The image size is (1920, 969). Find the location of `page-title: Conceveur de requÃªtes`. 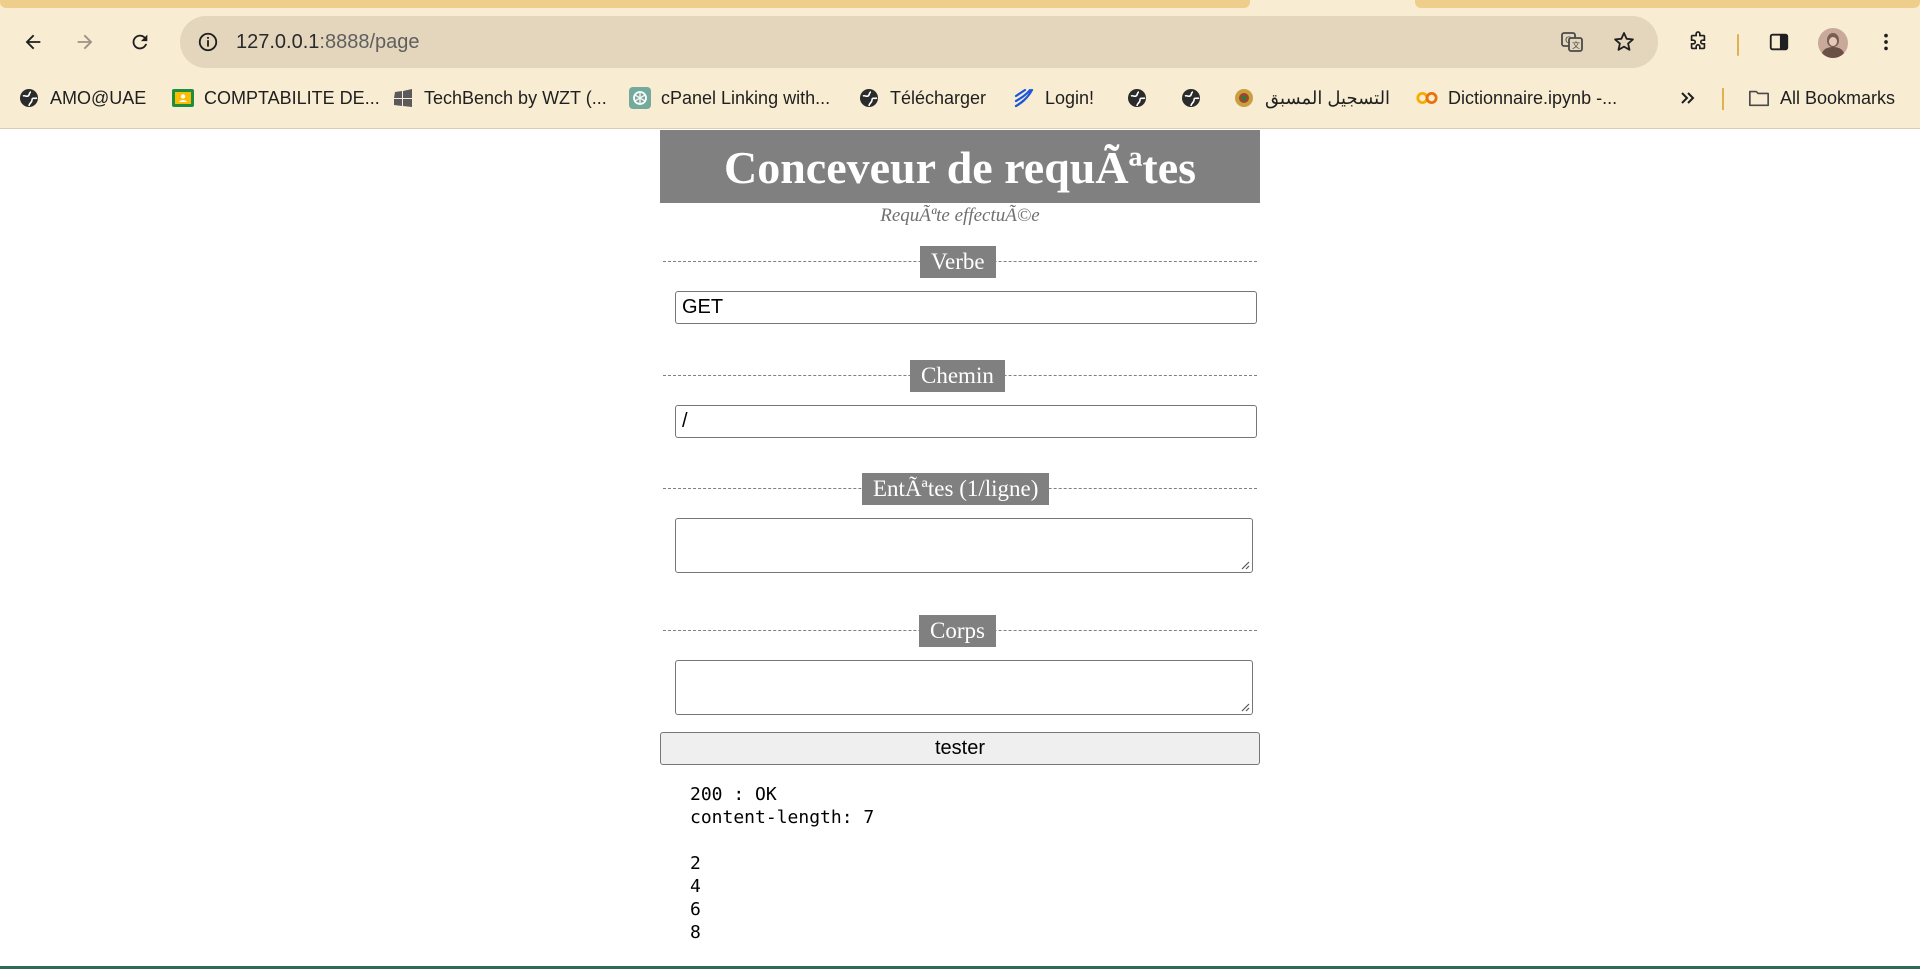

page-title: Conceveur de requÃªtes is located at coordinates (960, 166).